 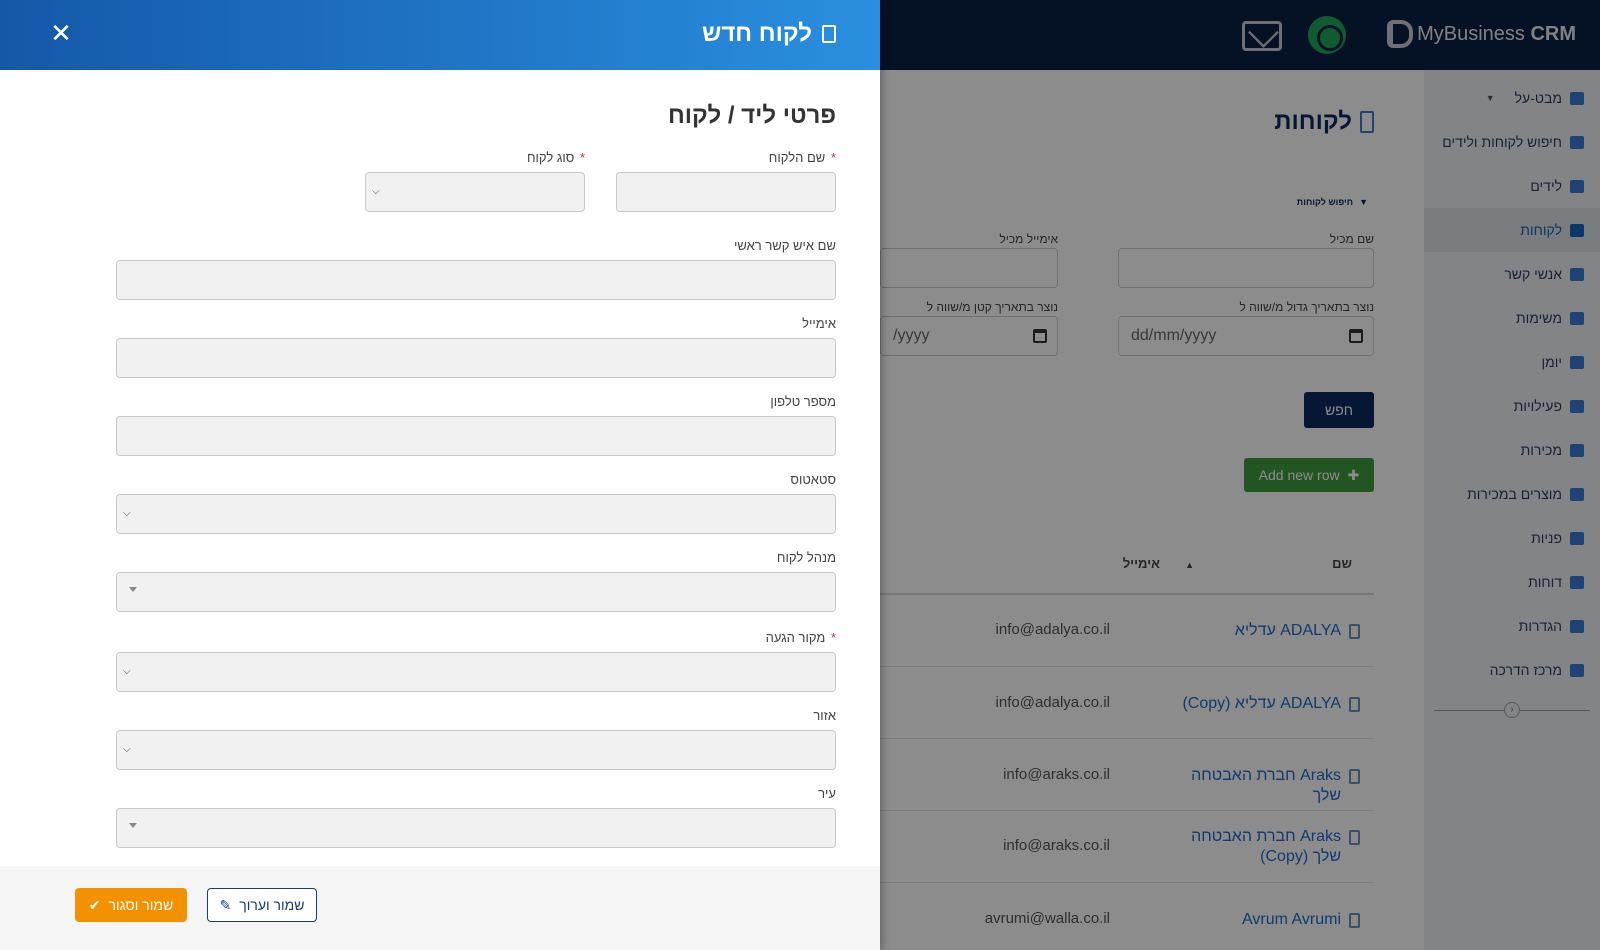 I want to click on city-label: עיר, so click(x=827, y=793).